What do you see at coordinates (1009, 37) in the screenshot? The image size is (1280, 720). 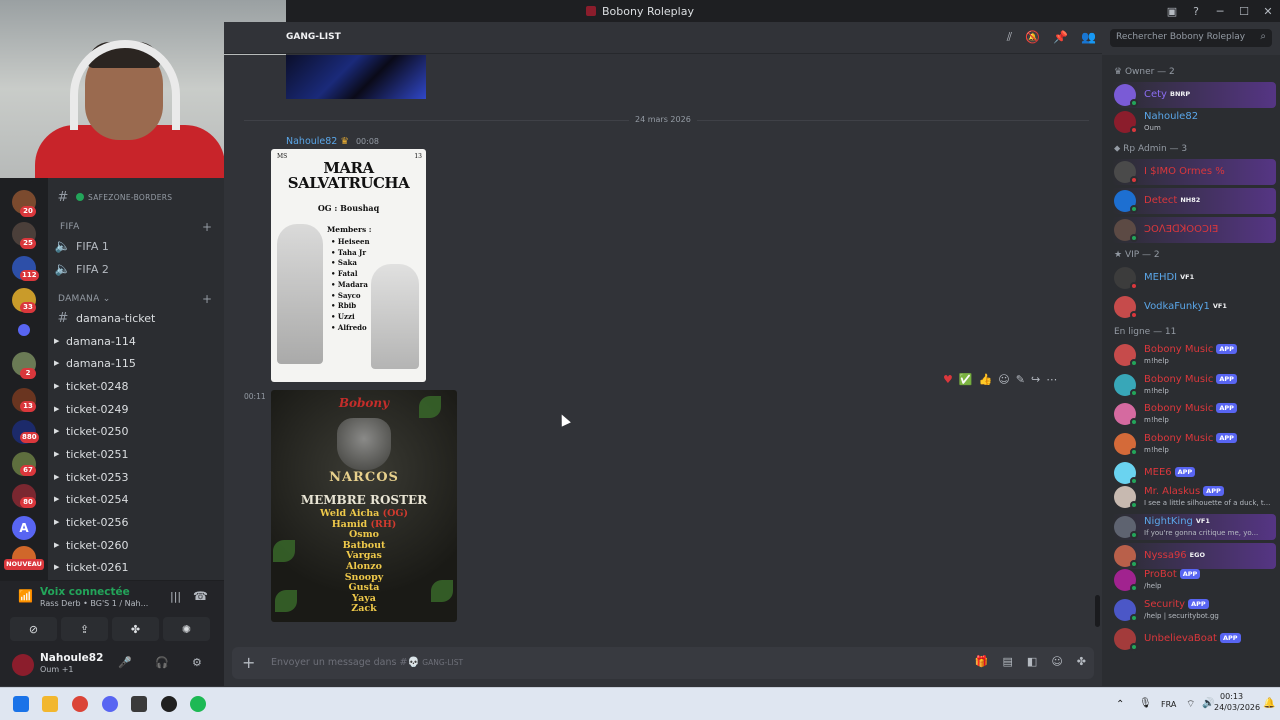 I see `threads-icon: ⫽` at bounding box center [1009, 37].